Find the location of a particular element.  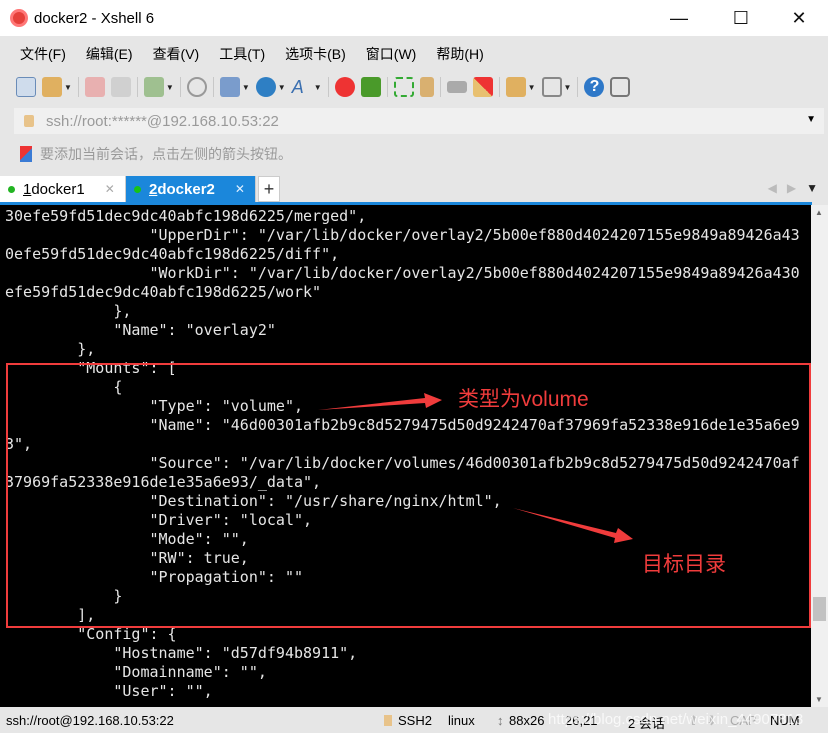

status-os: linux is located at coordinates (461, 720).